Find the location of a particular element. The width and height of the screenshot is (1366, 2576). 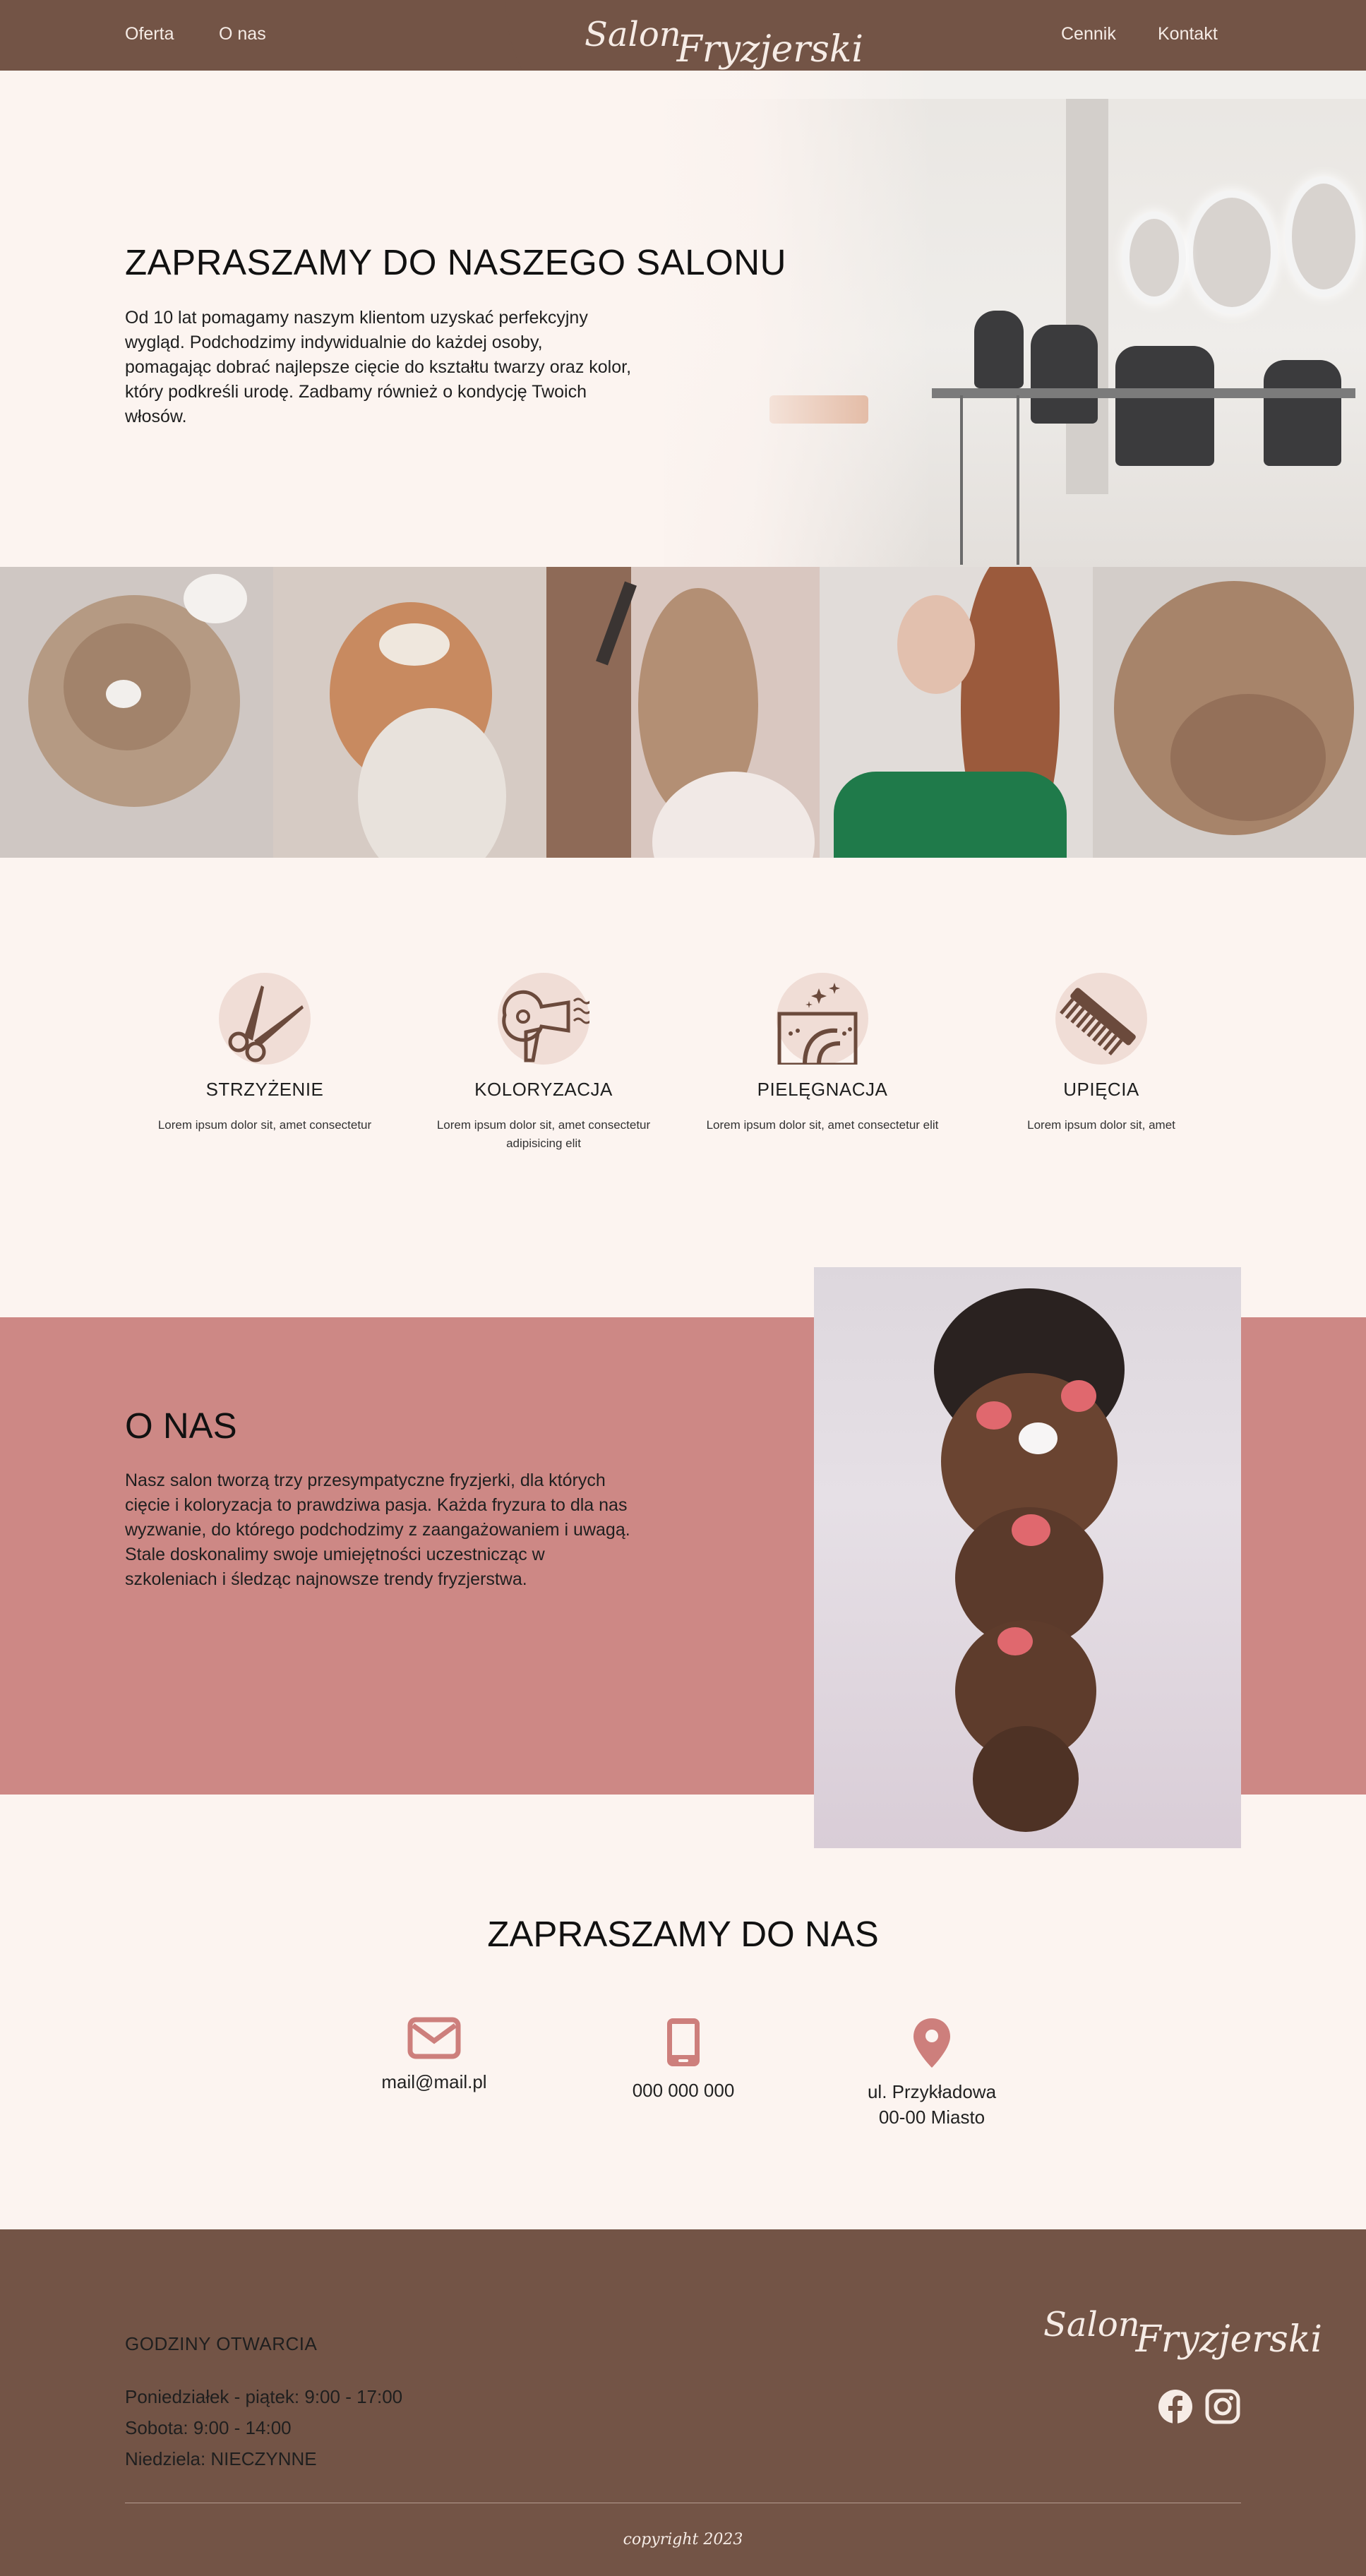

comb-icon is located at coordinates (1101, 1019).